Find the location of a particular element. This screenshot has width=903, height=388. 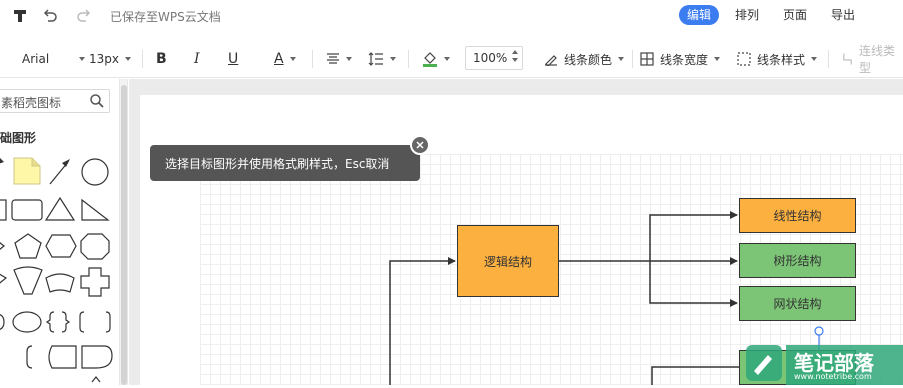

node-label: 网状结构 is located at coordinates (797, 304).